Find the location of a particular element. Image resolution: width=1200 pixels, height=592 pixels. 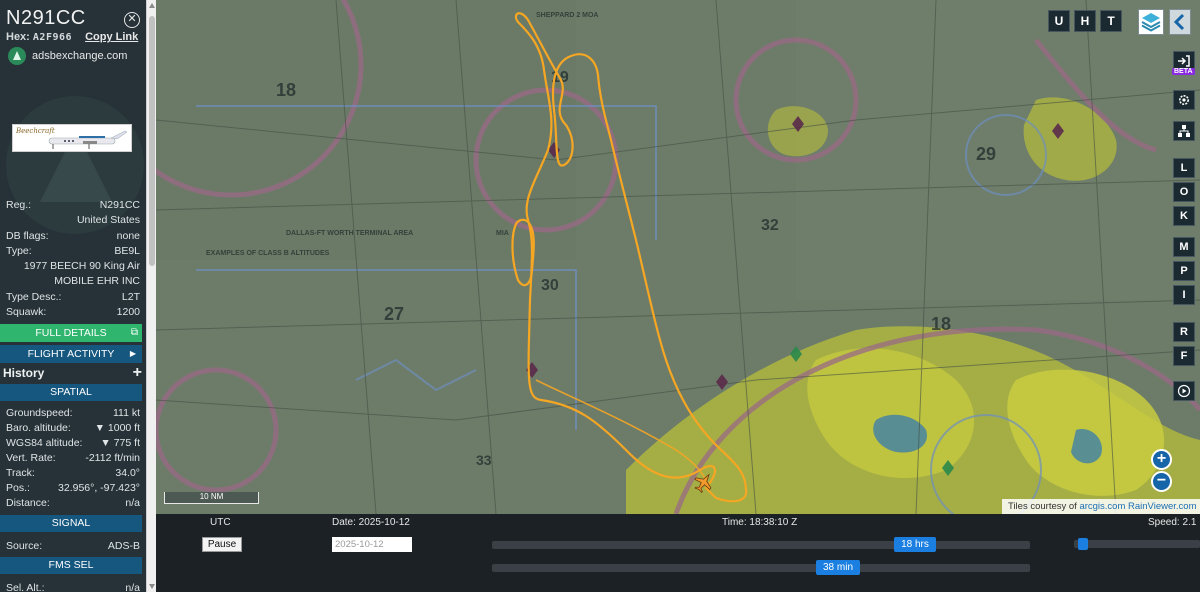

map-button-h: H is located at coordinates (1085, 21).